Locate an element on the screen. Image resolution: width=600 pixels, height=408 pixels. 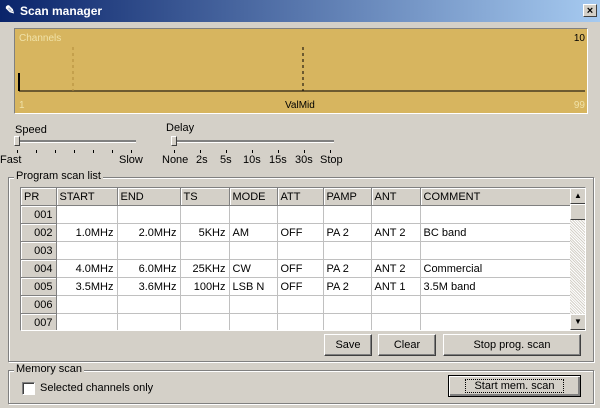
row-number: 003 is located at coordinates (39, 250).